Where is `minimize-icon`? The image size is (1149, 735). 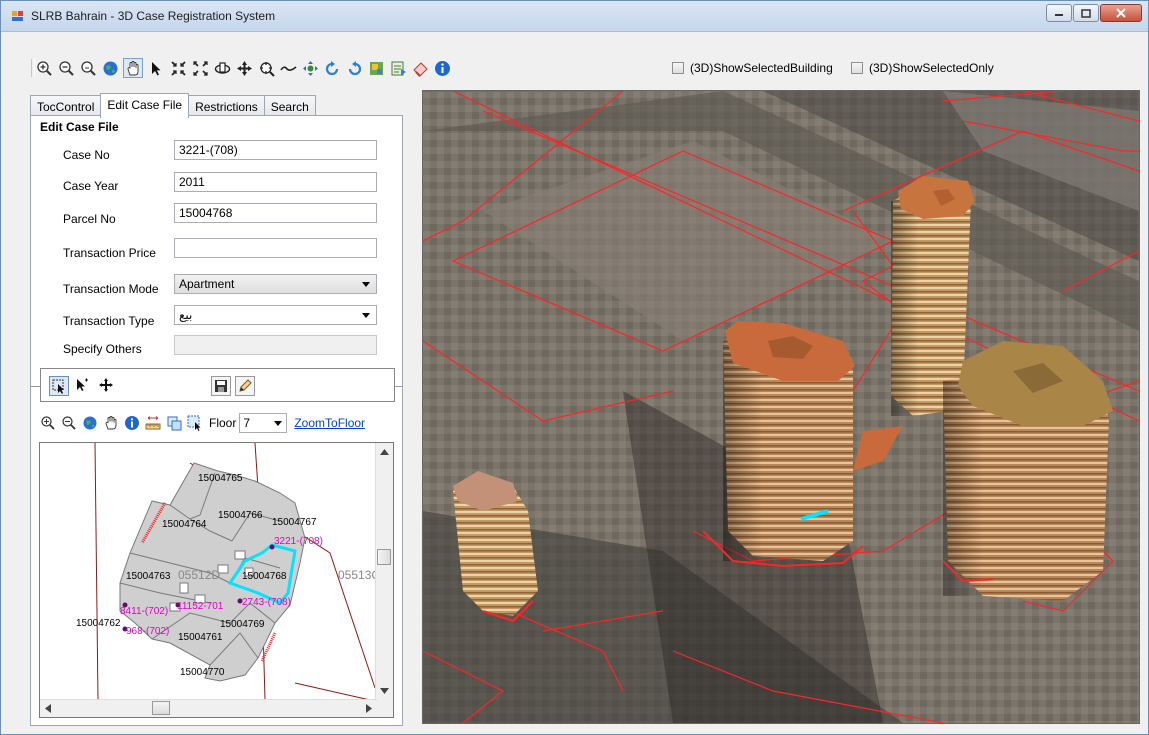 minimize-icon is located at coordinates (1059, 15).